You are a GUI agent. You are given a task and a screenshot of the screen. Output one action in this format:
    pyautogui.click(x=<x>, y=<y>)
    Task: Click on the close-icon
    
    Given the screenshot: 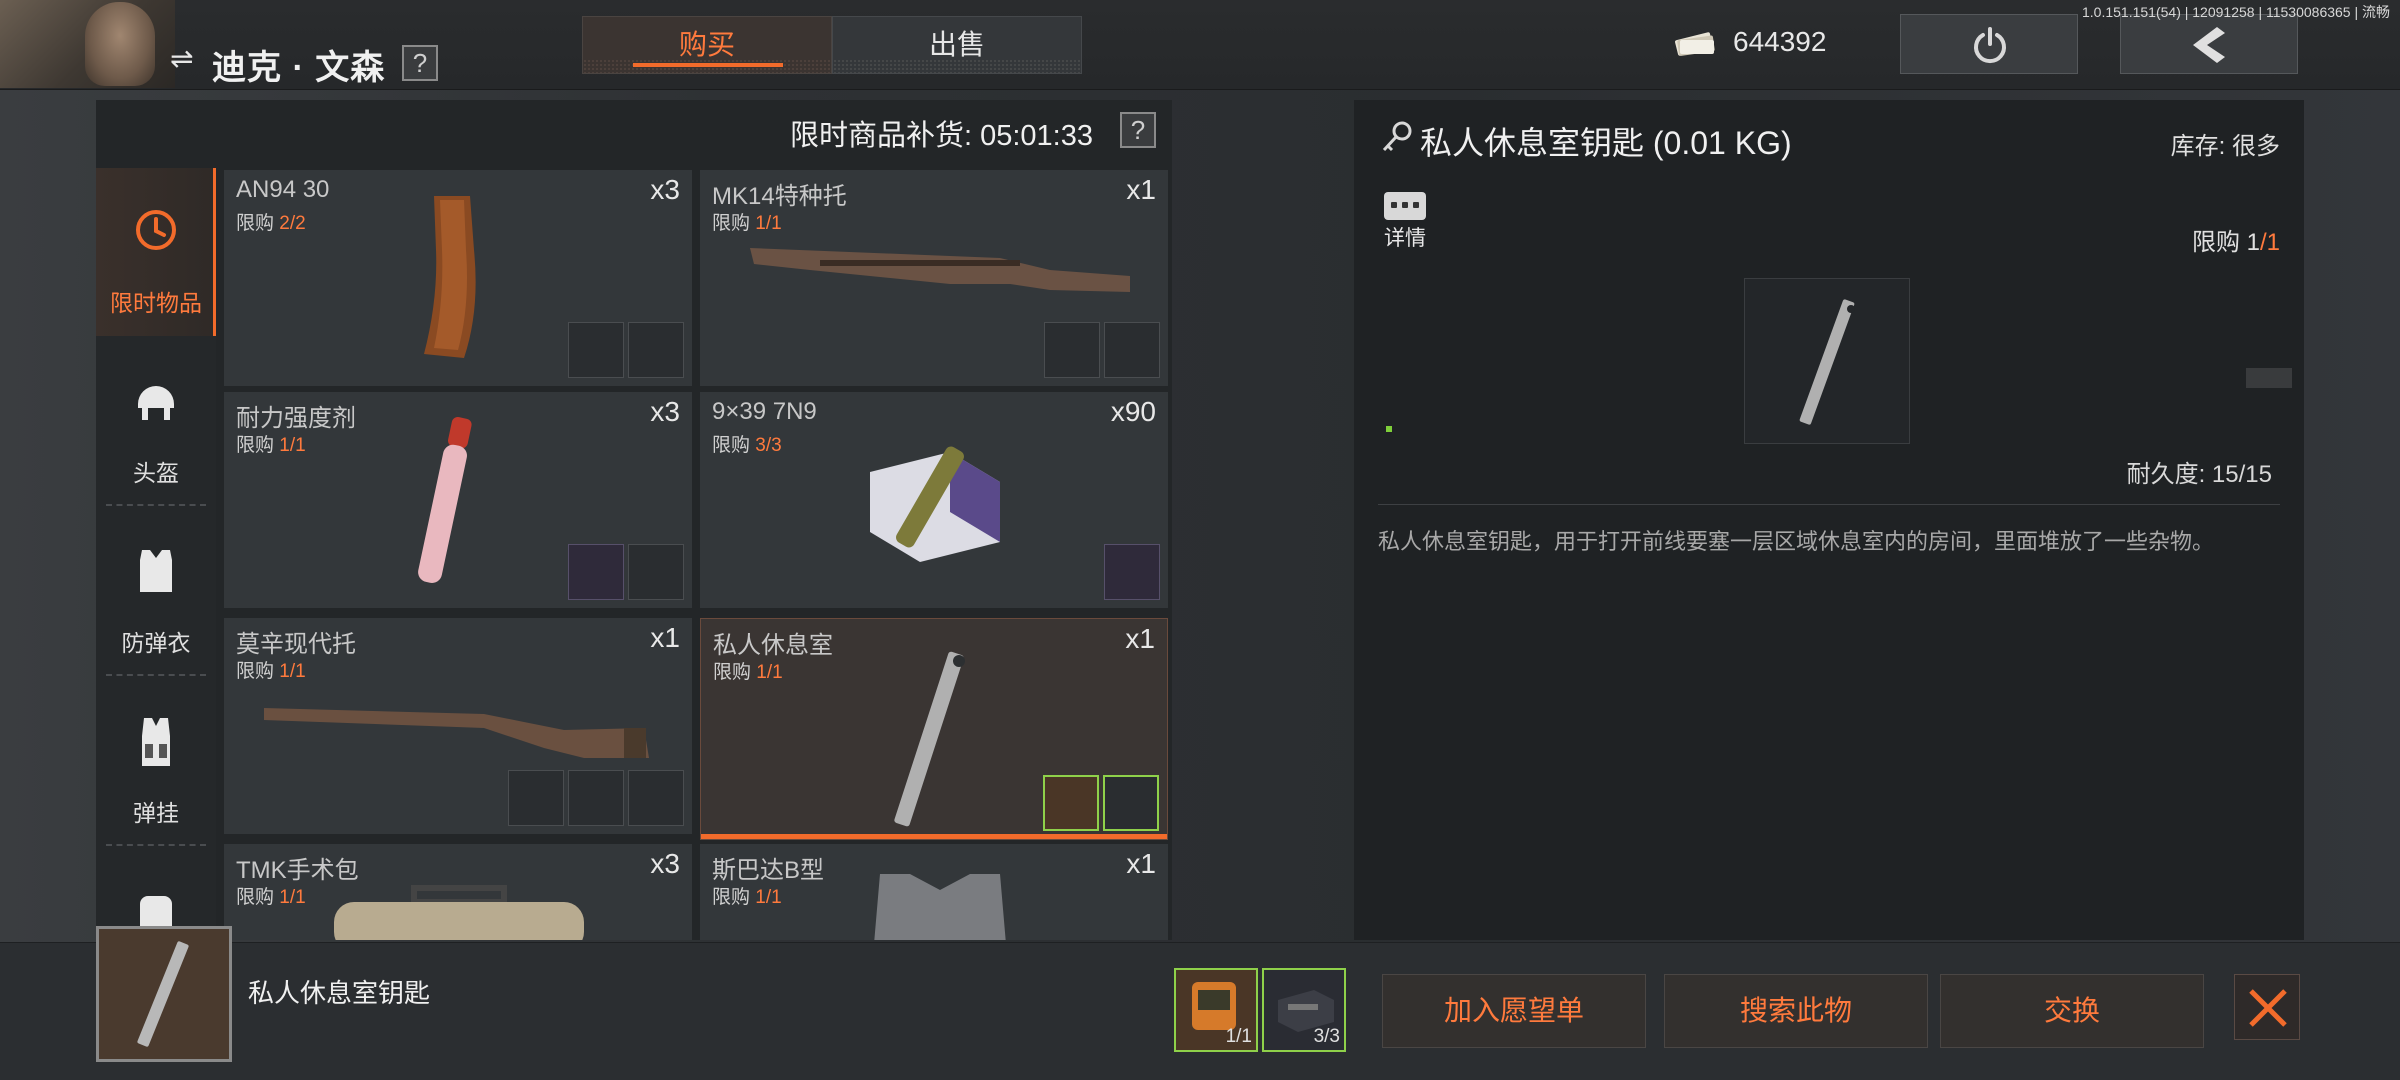 What is the action you would take?
    pyautogui.click(x=2268, y=1008)
    